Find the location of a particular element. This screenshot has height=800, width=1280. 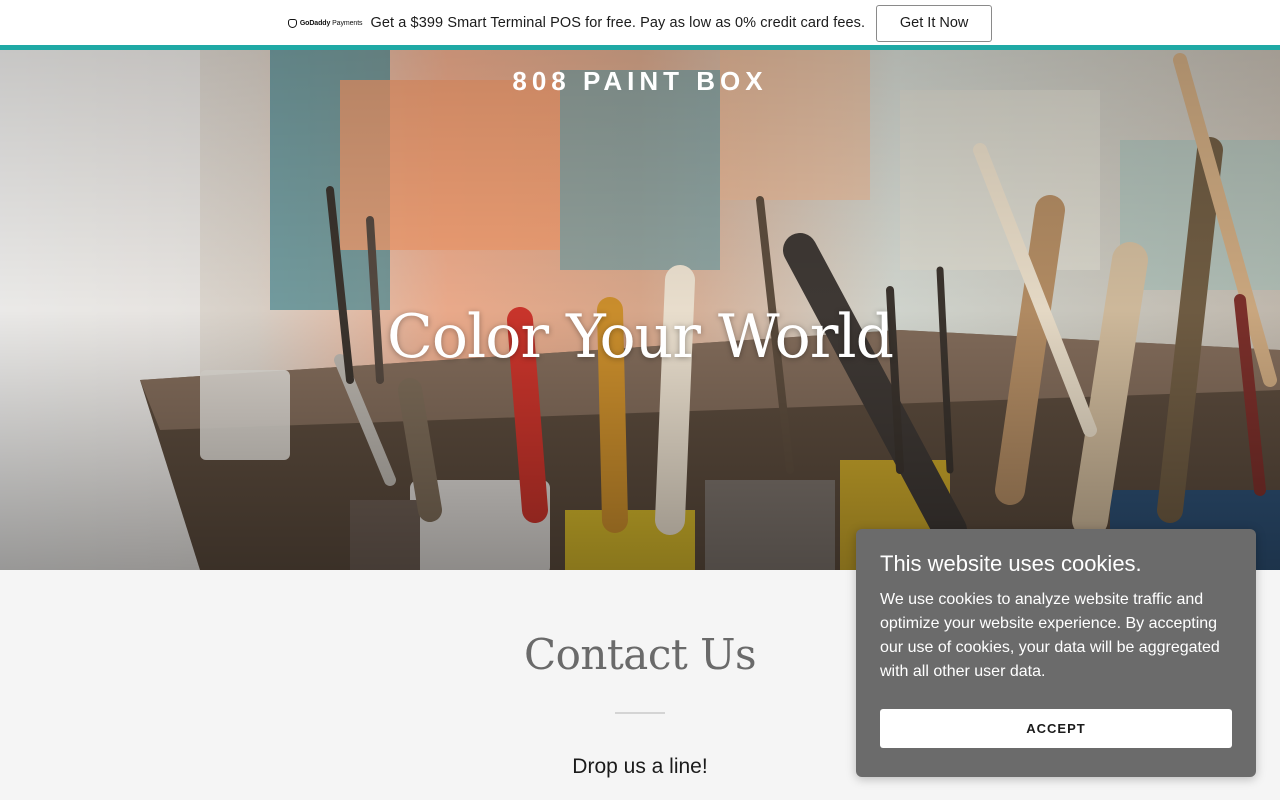

godaddy-shield-icon is located at coordinates (292, 23).